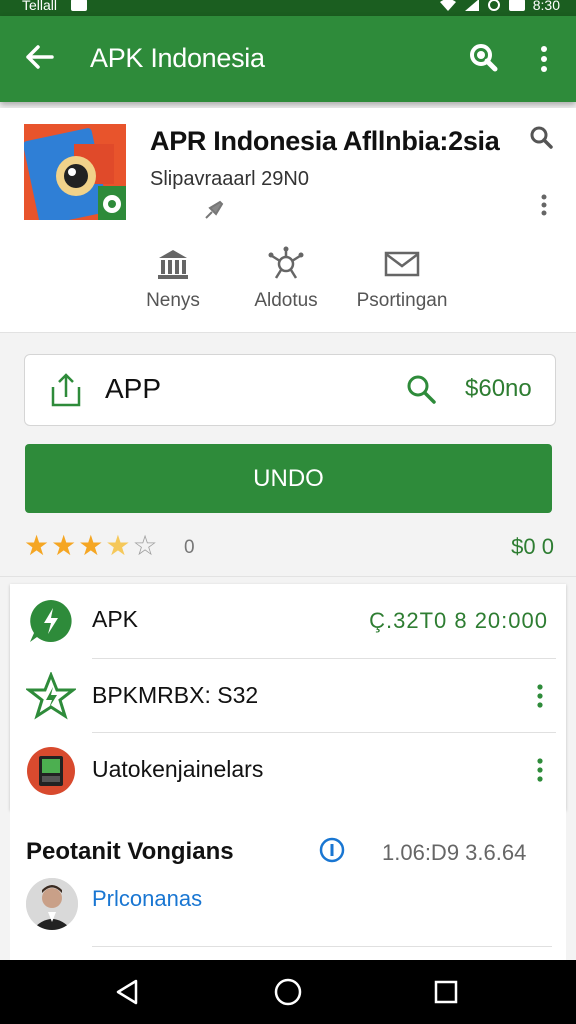 The image size is (576, 1024). I want to click on undo-button: UNDO, so click(288, 478).